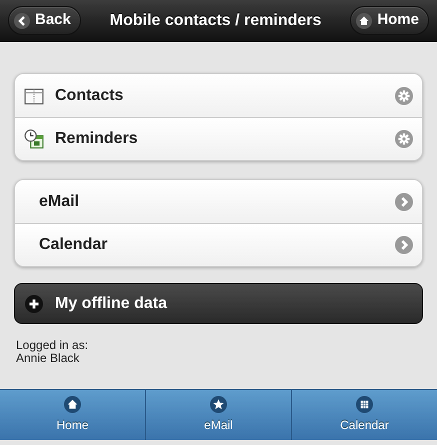  I want to click on list-item: eMail, so click(218, 201).